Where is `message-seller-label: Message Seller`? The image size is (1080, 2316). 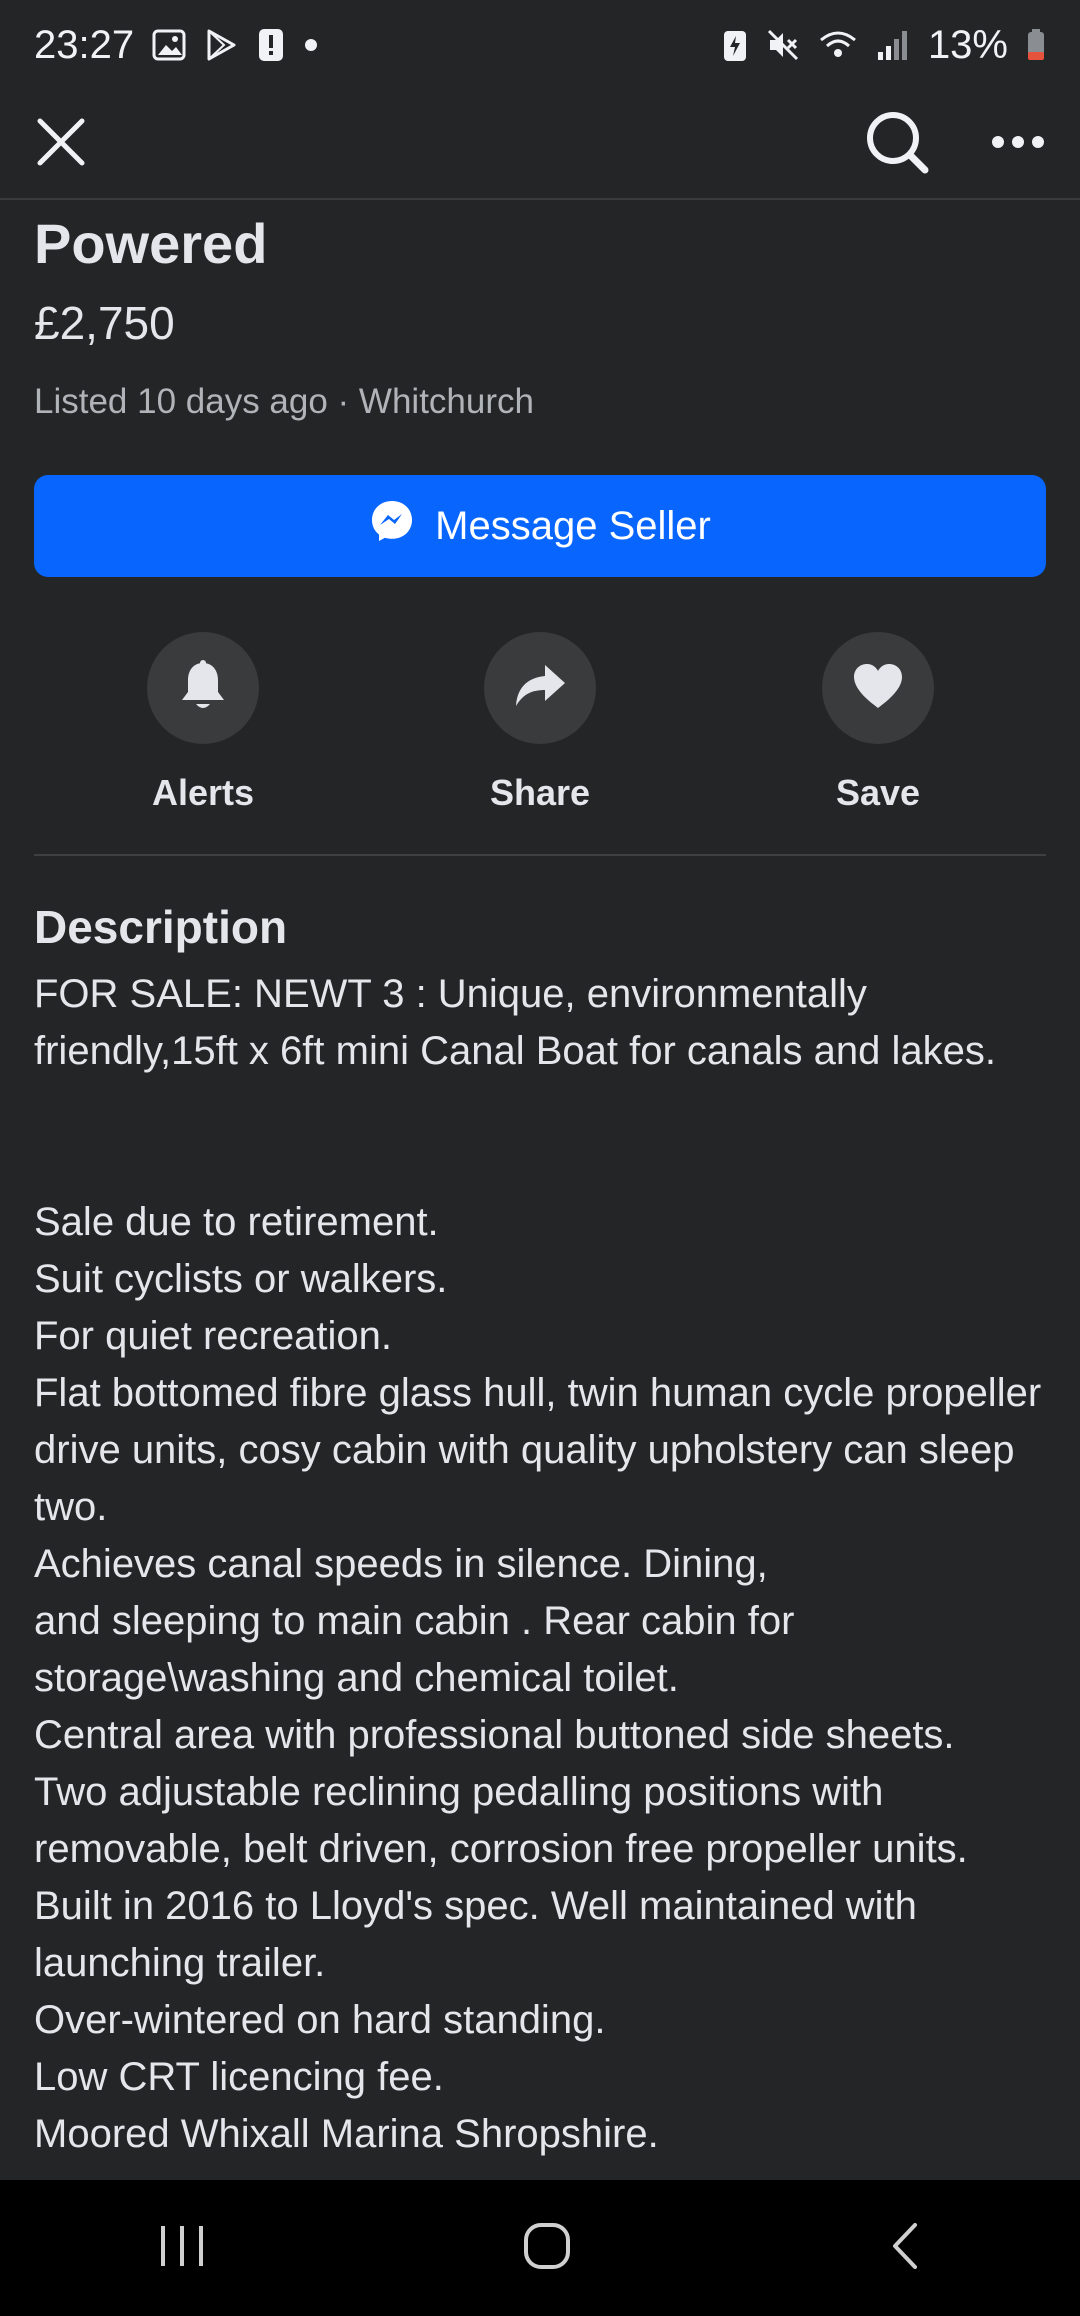
message-seller-label: Message Seller is located at coordinates (573, 525).